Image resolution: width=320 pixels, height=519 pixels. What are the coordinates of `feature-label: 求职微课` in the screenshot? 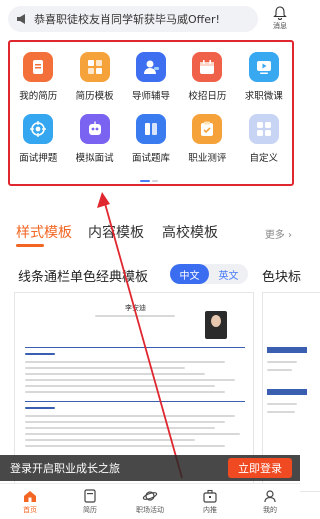 It's located at (263, 96).